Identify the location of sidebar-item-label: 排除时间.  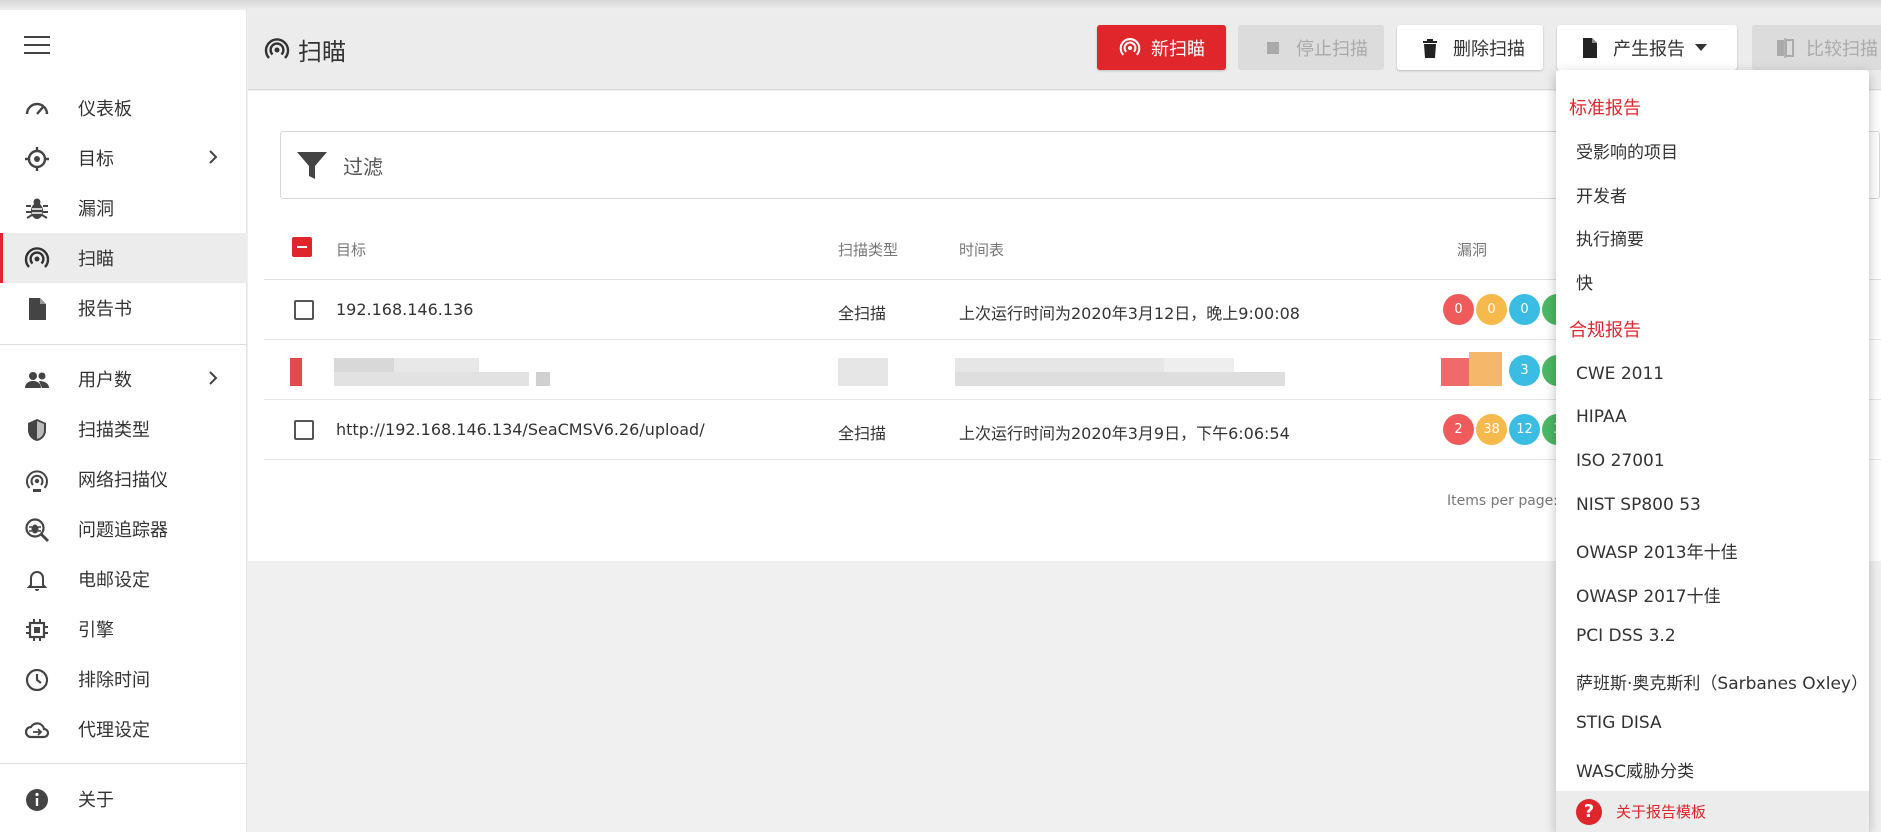
(114, 680).